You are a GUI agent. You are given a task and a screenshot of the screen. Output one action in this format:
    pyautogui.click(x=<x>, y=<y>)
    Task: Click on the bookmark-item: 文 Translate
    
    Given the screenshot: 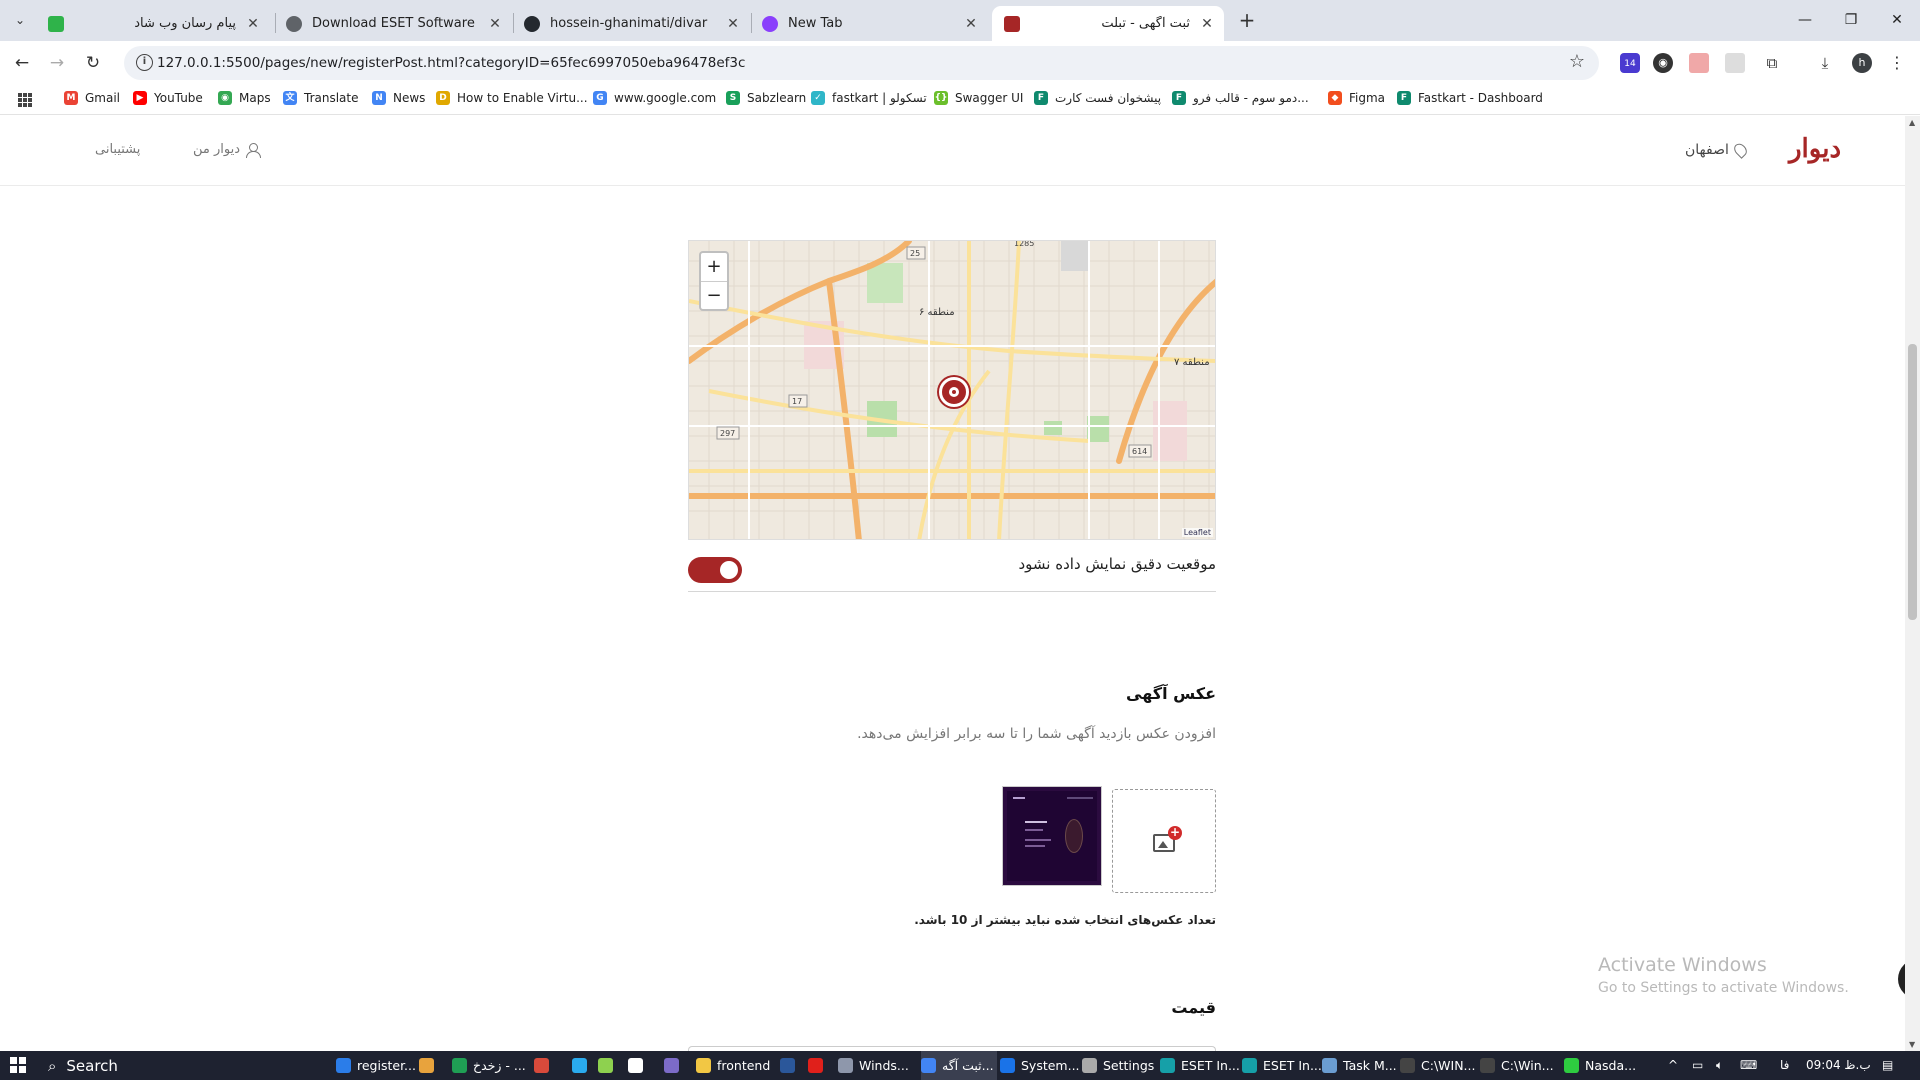 What is the action you would take?
    pyautogui.click(x=321, y=98)
    